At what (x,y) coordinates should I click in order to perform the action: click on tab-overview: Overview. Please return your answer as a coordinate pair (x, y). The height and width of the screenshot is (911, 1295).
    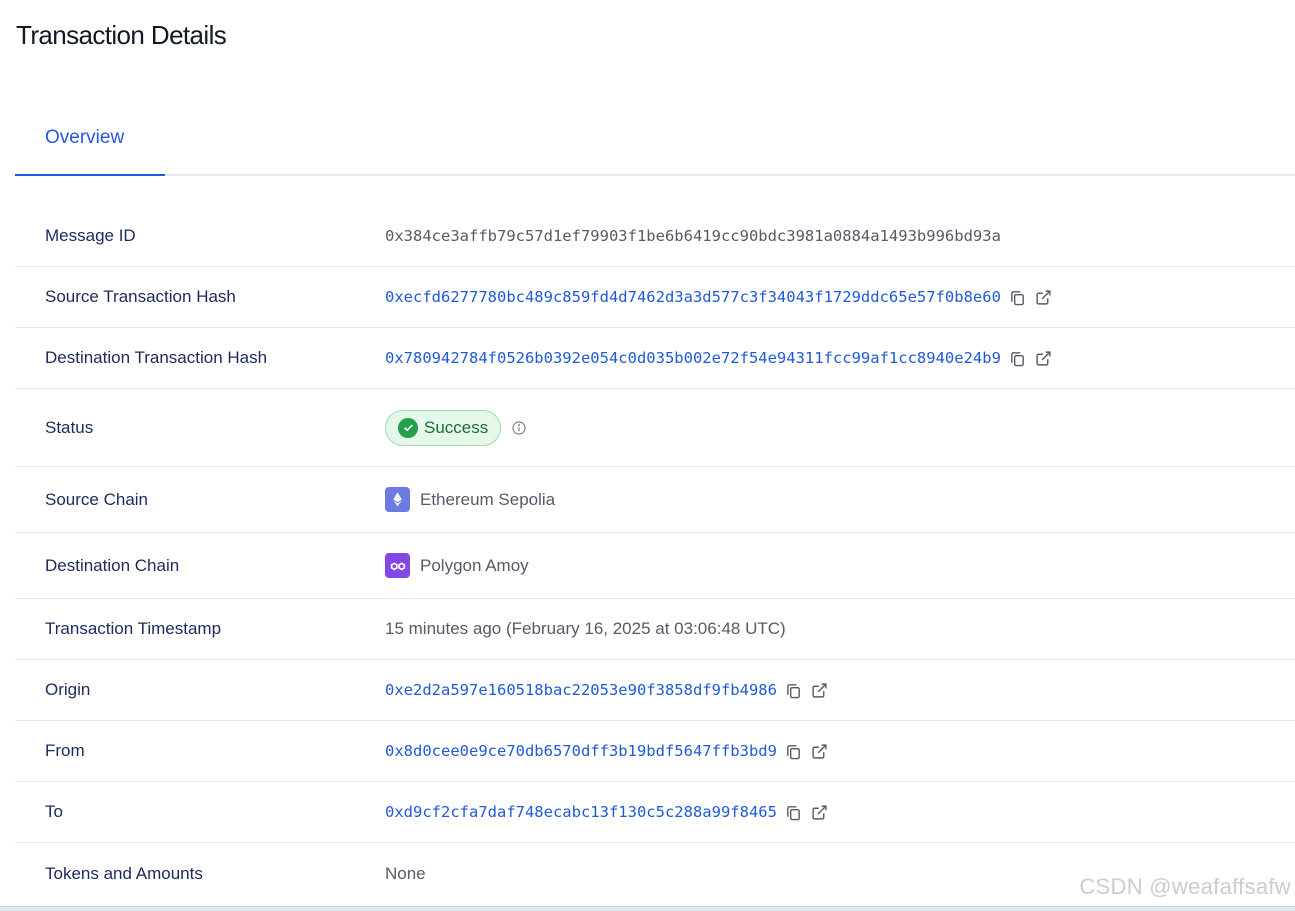
    Looking at the image, I should click on (90, 144).